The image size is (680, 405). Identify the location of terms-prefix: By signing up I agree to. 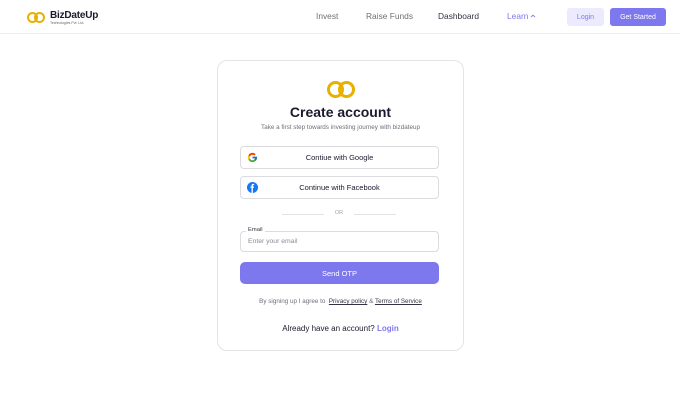
(292, 301).